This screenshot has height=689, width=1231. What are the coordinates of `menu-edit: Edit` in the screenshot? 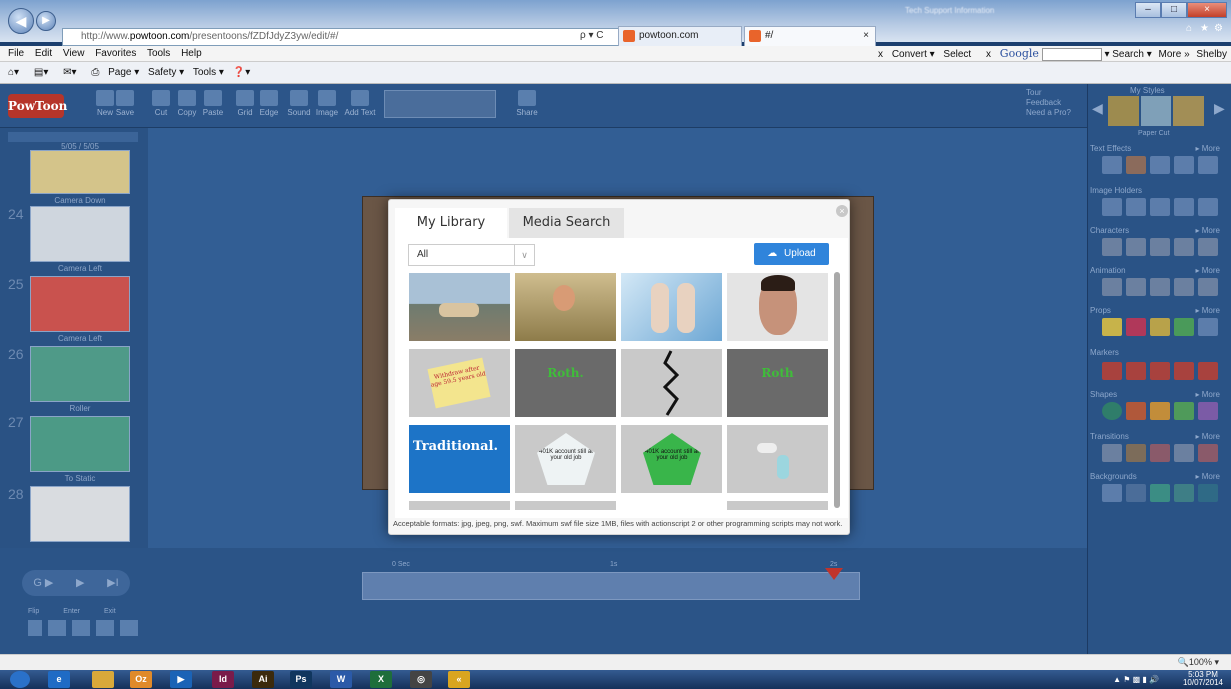 It's located at (43, 53).